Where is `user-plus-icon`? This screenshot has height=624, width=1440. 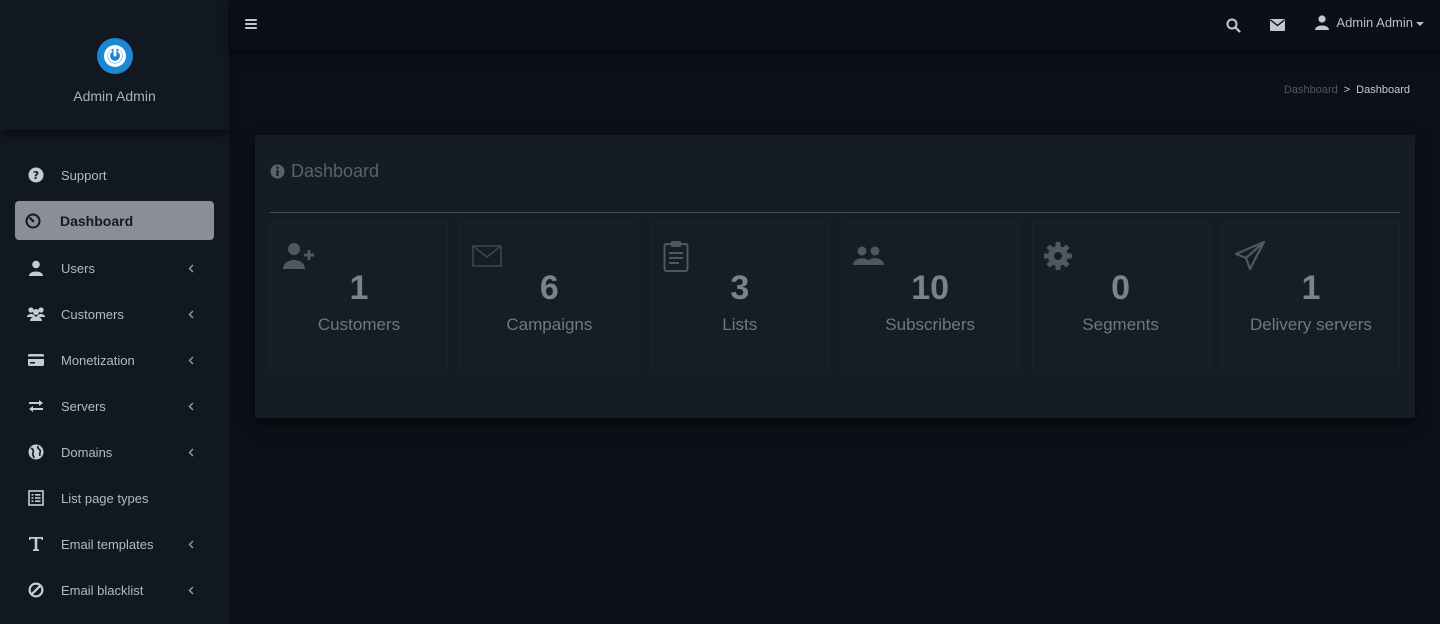 user-plus-icon is located at coordinates (299, 256).